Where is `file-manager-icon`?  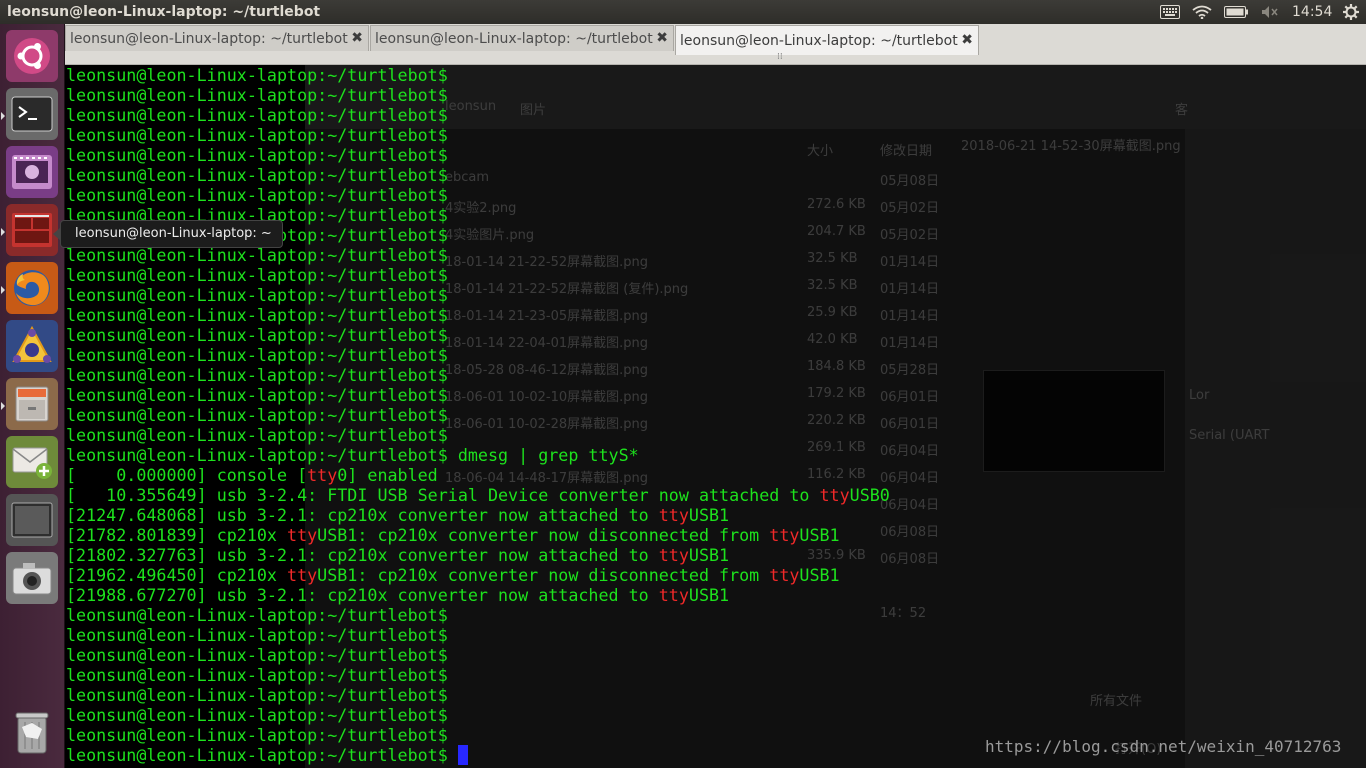
file-manager-icon is located at coordinates (32, 404).